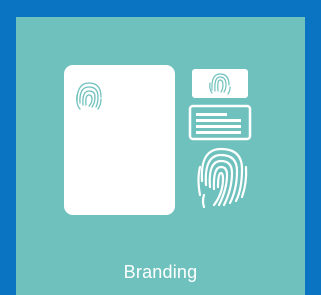  I want to click on fingerprint-icon, so click(222, 178).